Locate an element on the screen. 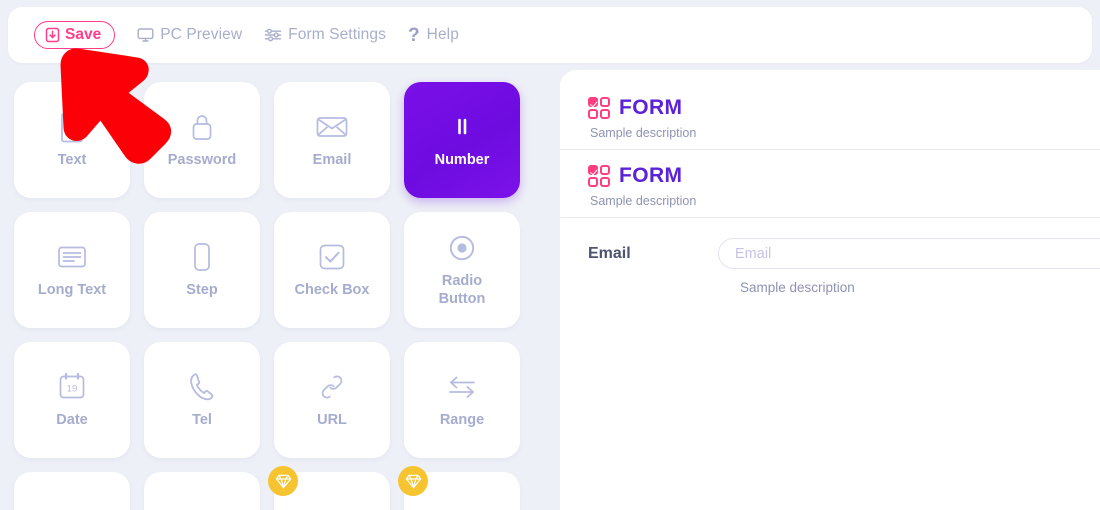 This screenshot has height=510, width=1100. widget-card-label: Tel is located at coordinates (202, 419).